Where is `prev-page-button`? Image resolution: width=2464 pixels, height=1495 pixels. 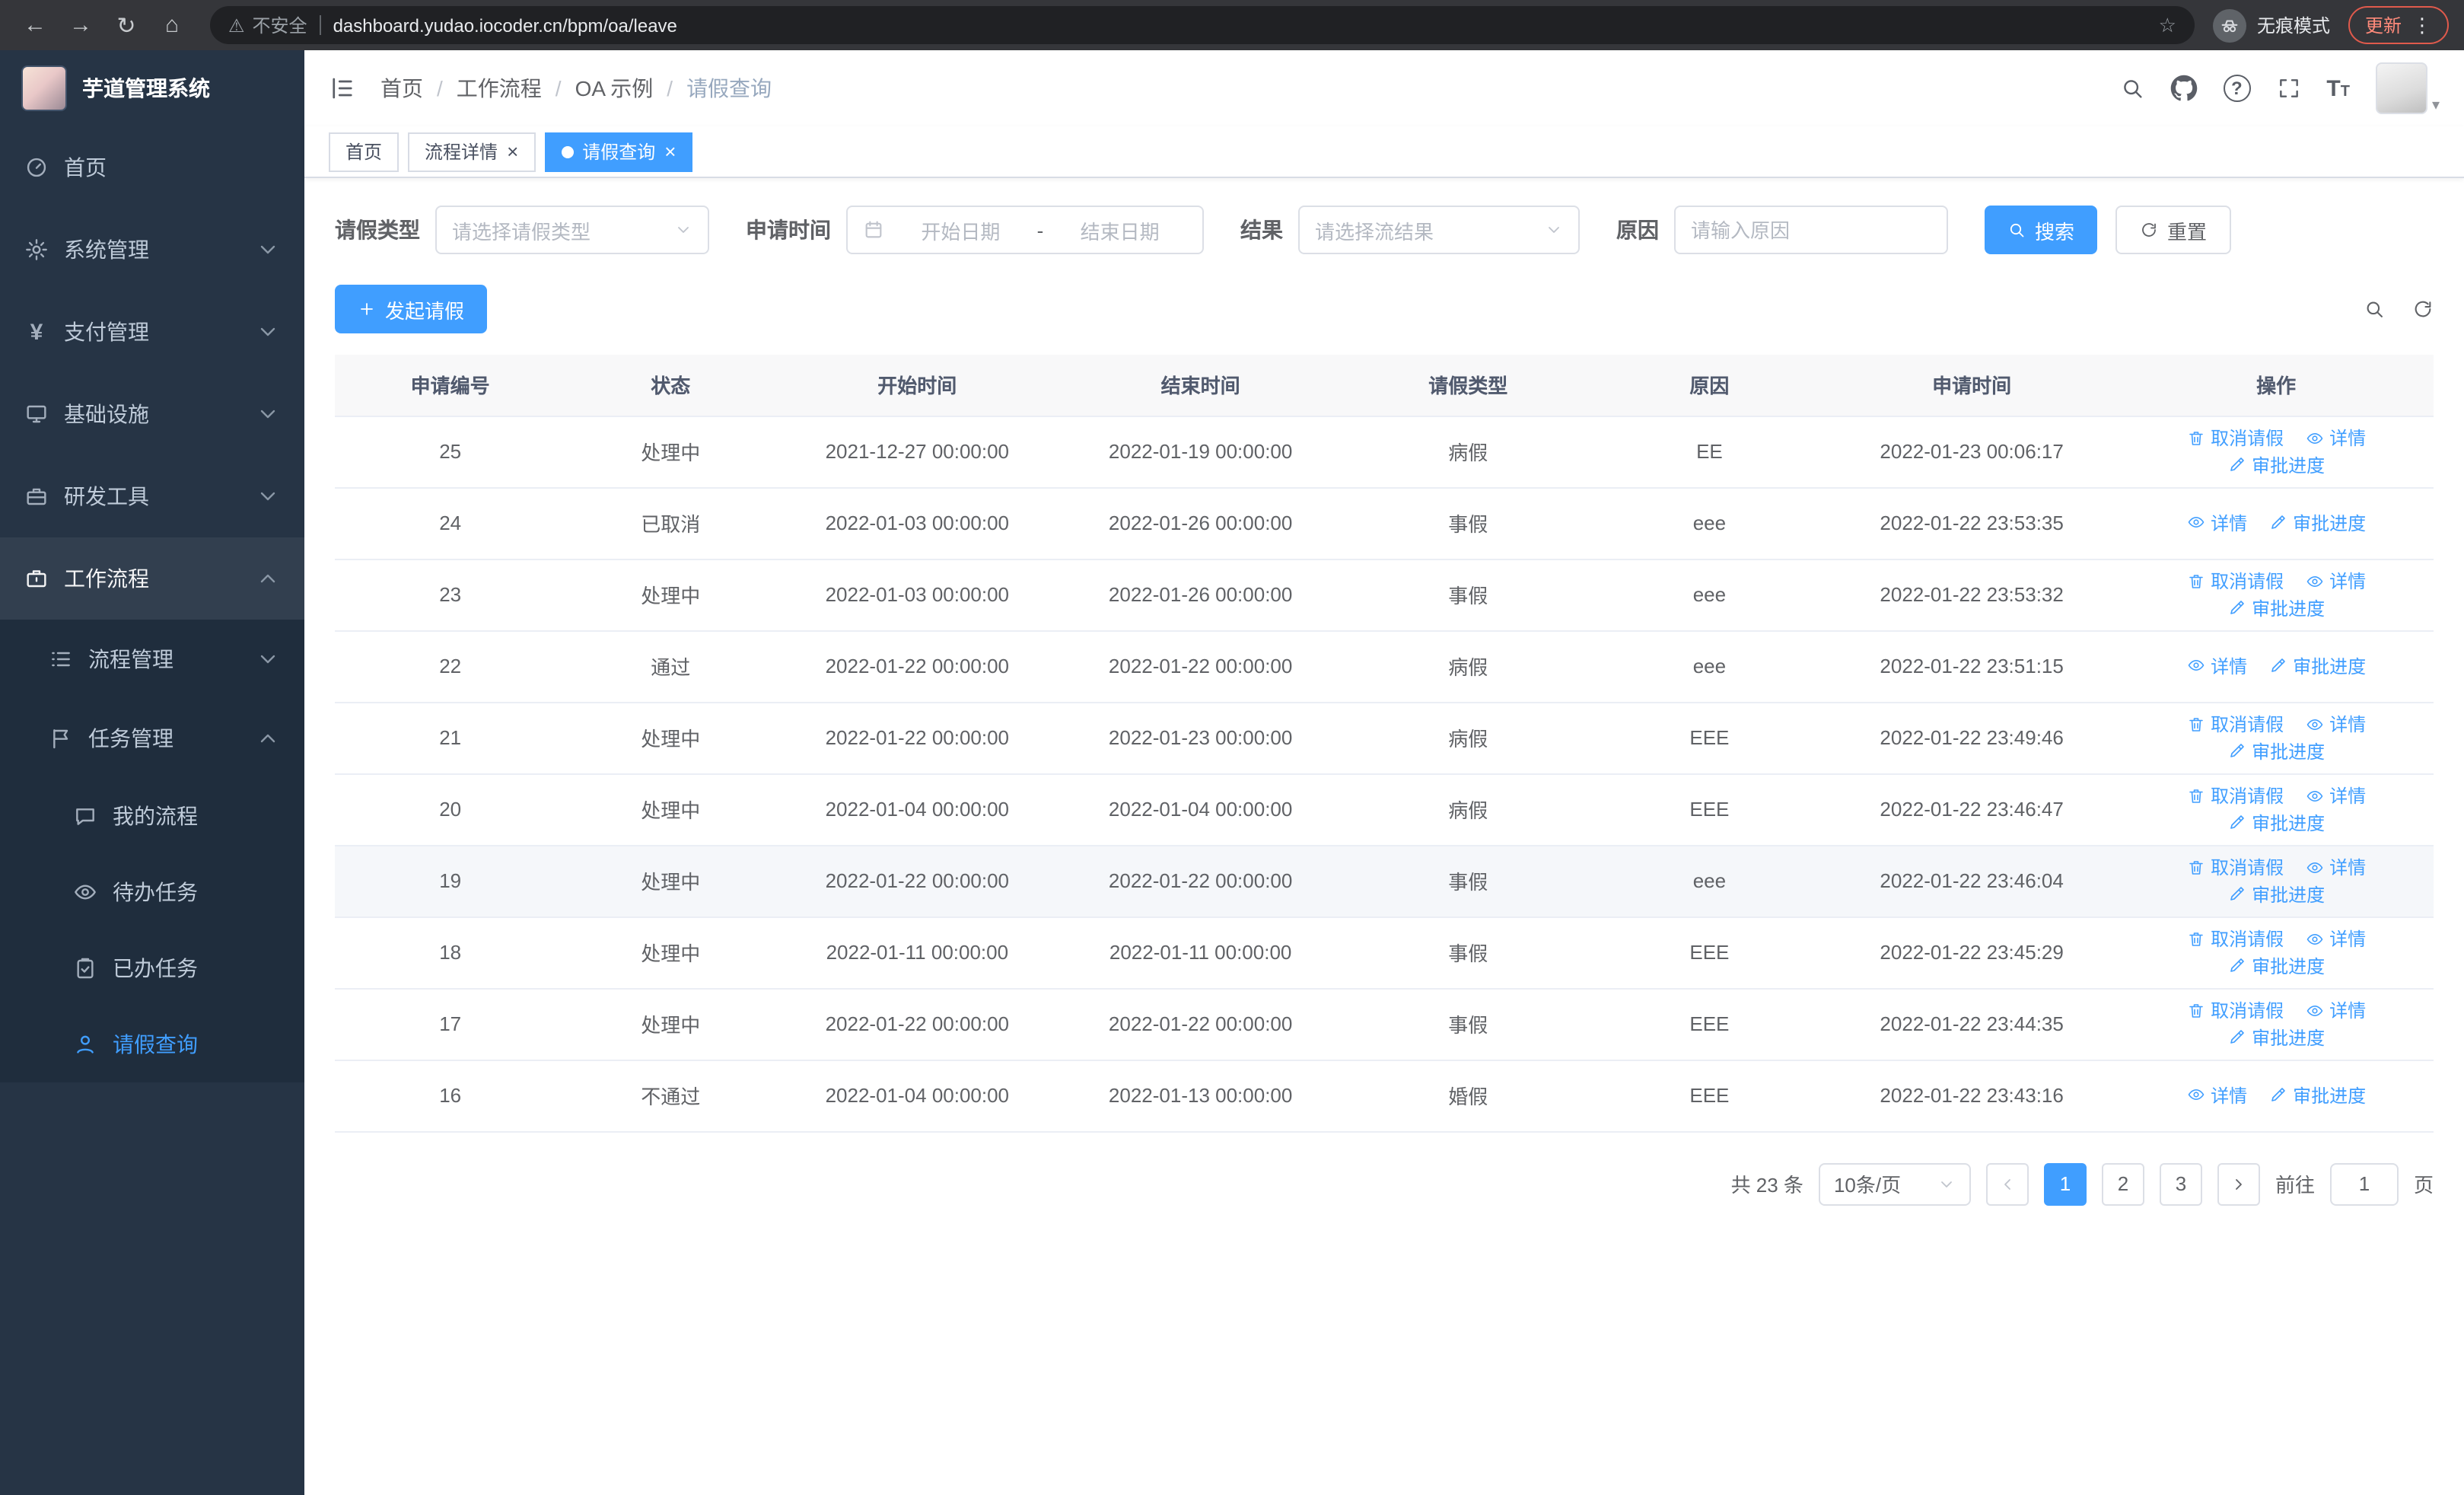 prev-page-button is located at coordinates (2007, 1183).